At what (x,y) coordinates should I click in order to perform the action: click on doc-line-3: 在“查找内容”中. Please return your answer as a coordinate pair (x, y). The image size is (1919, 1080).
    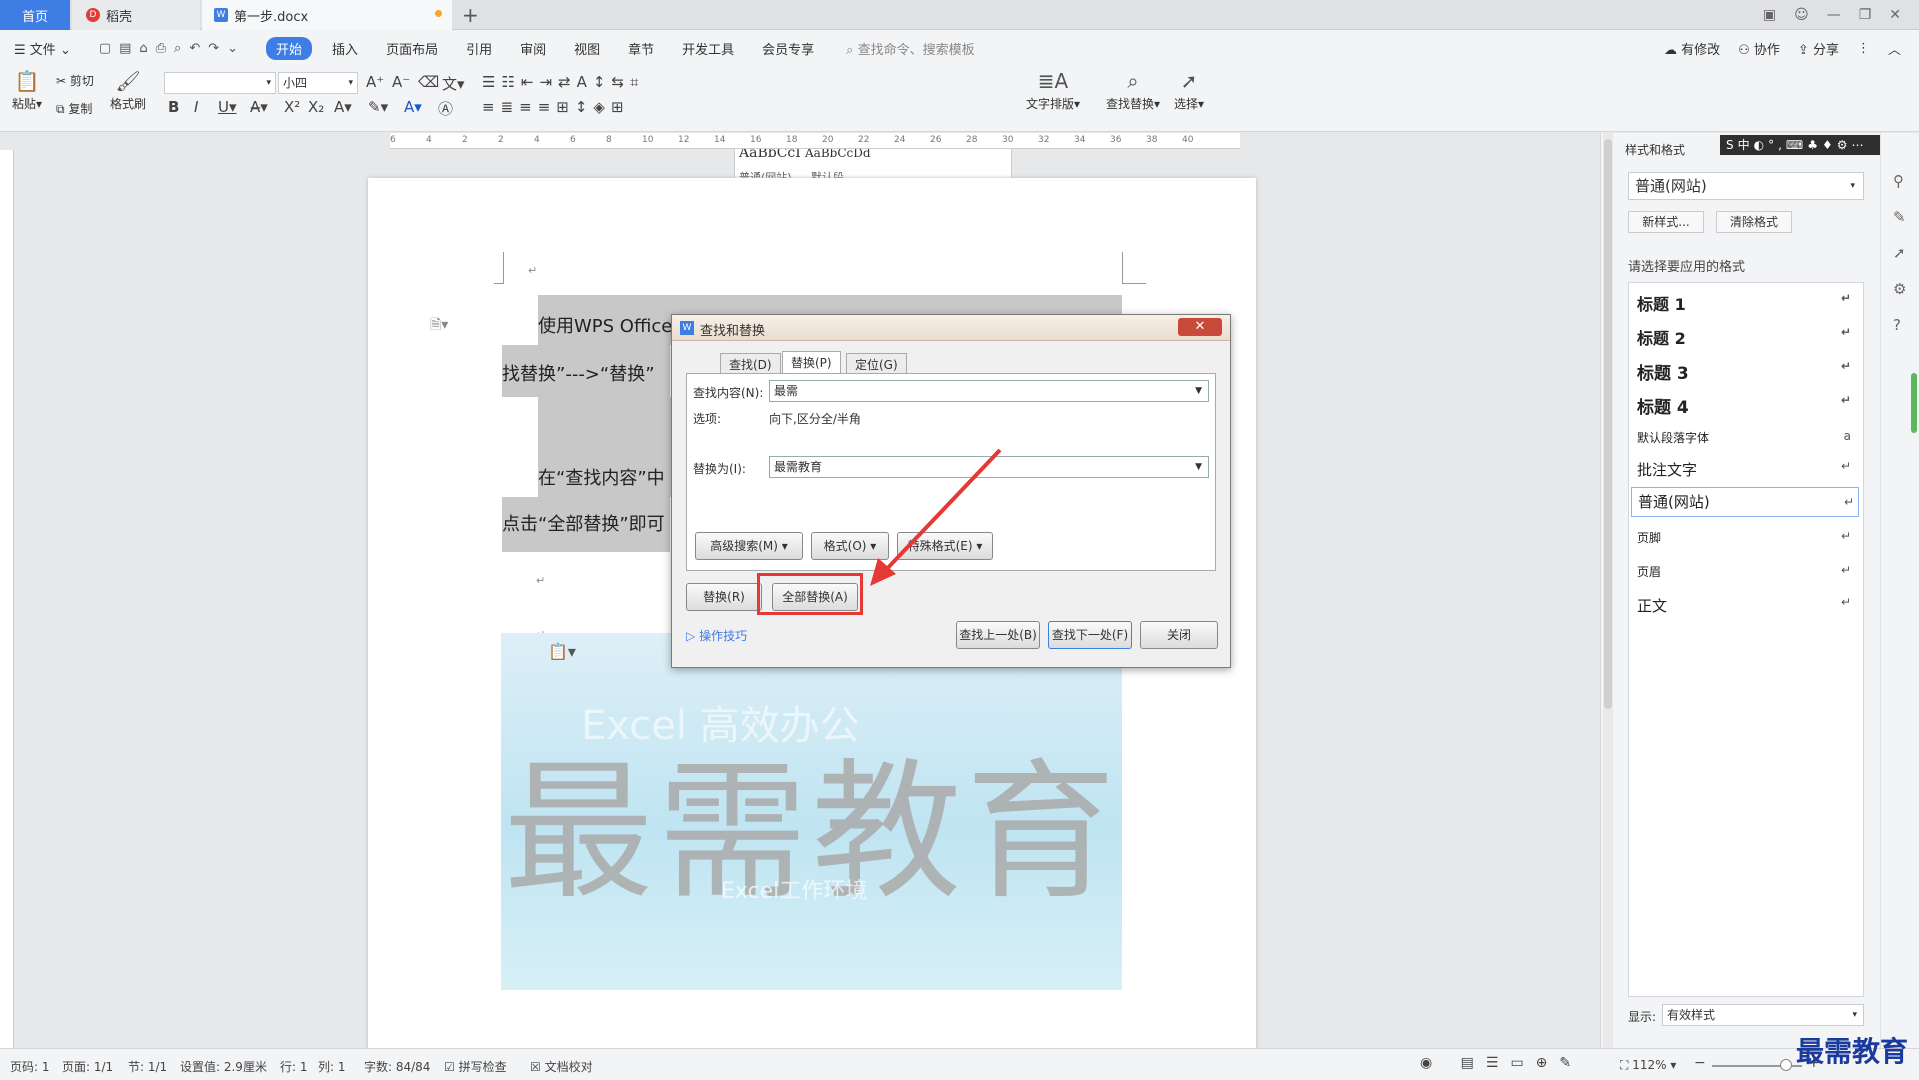
    Looking at the image, I should click on (601, 477).